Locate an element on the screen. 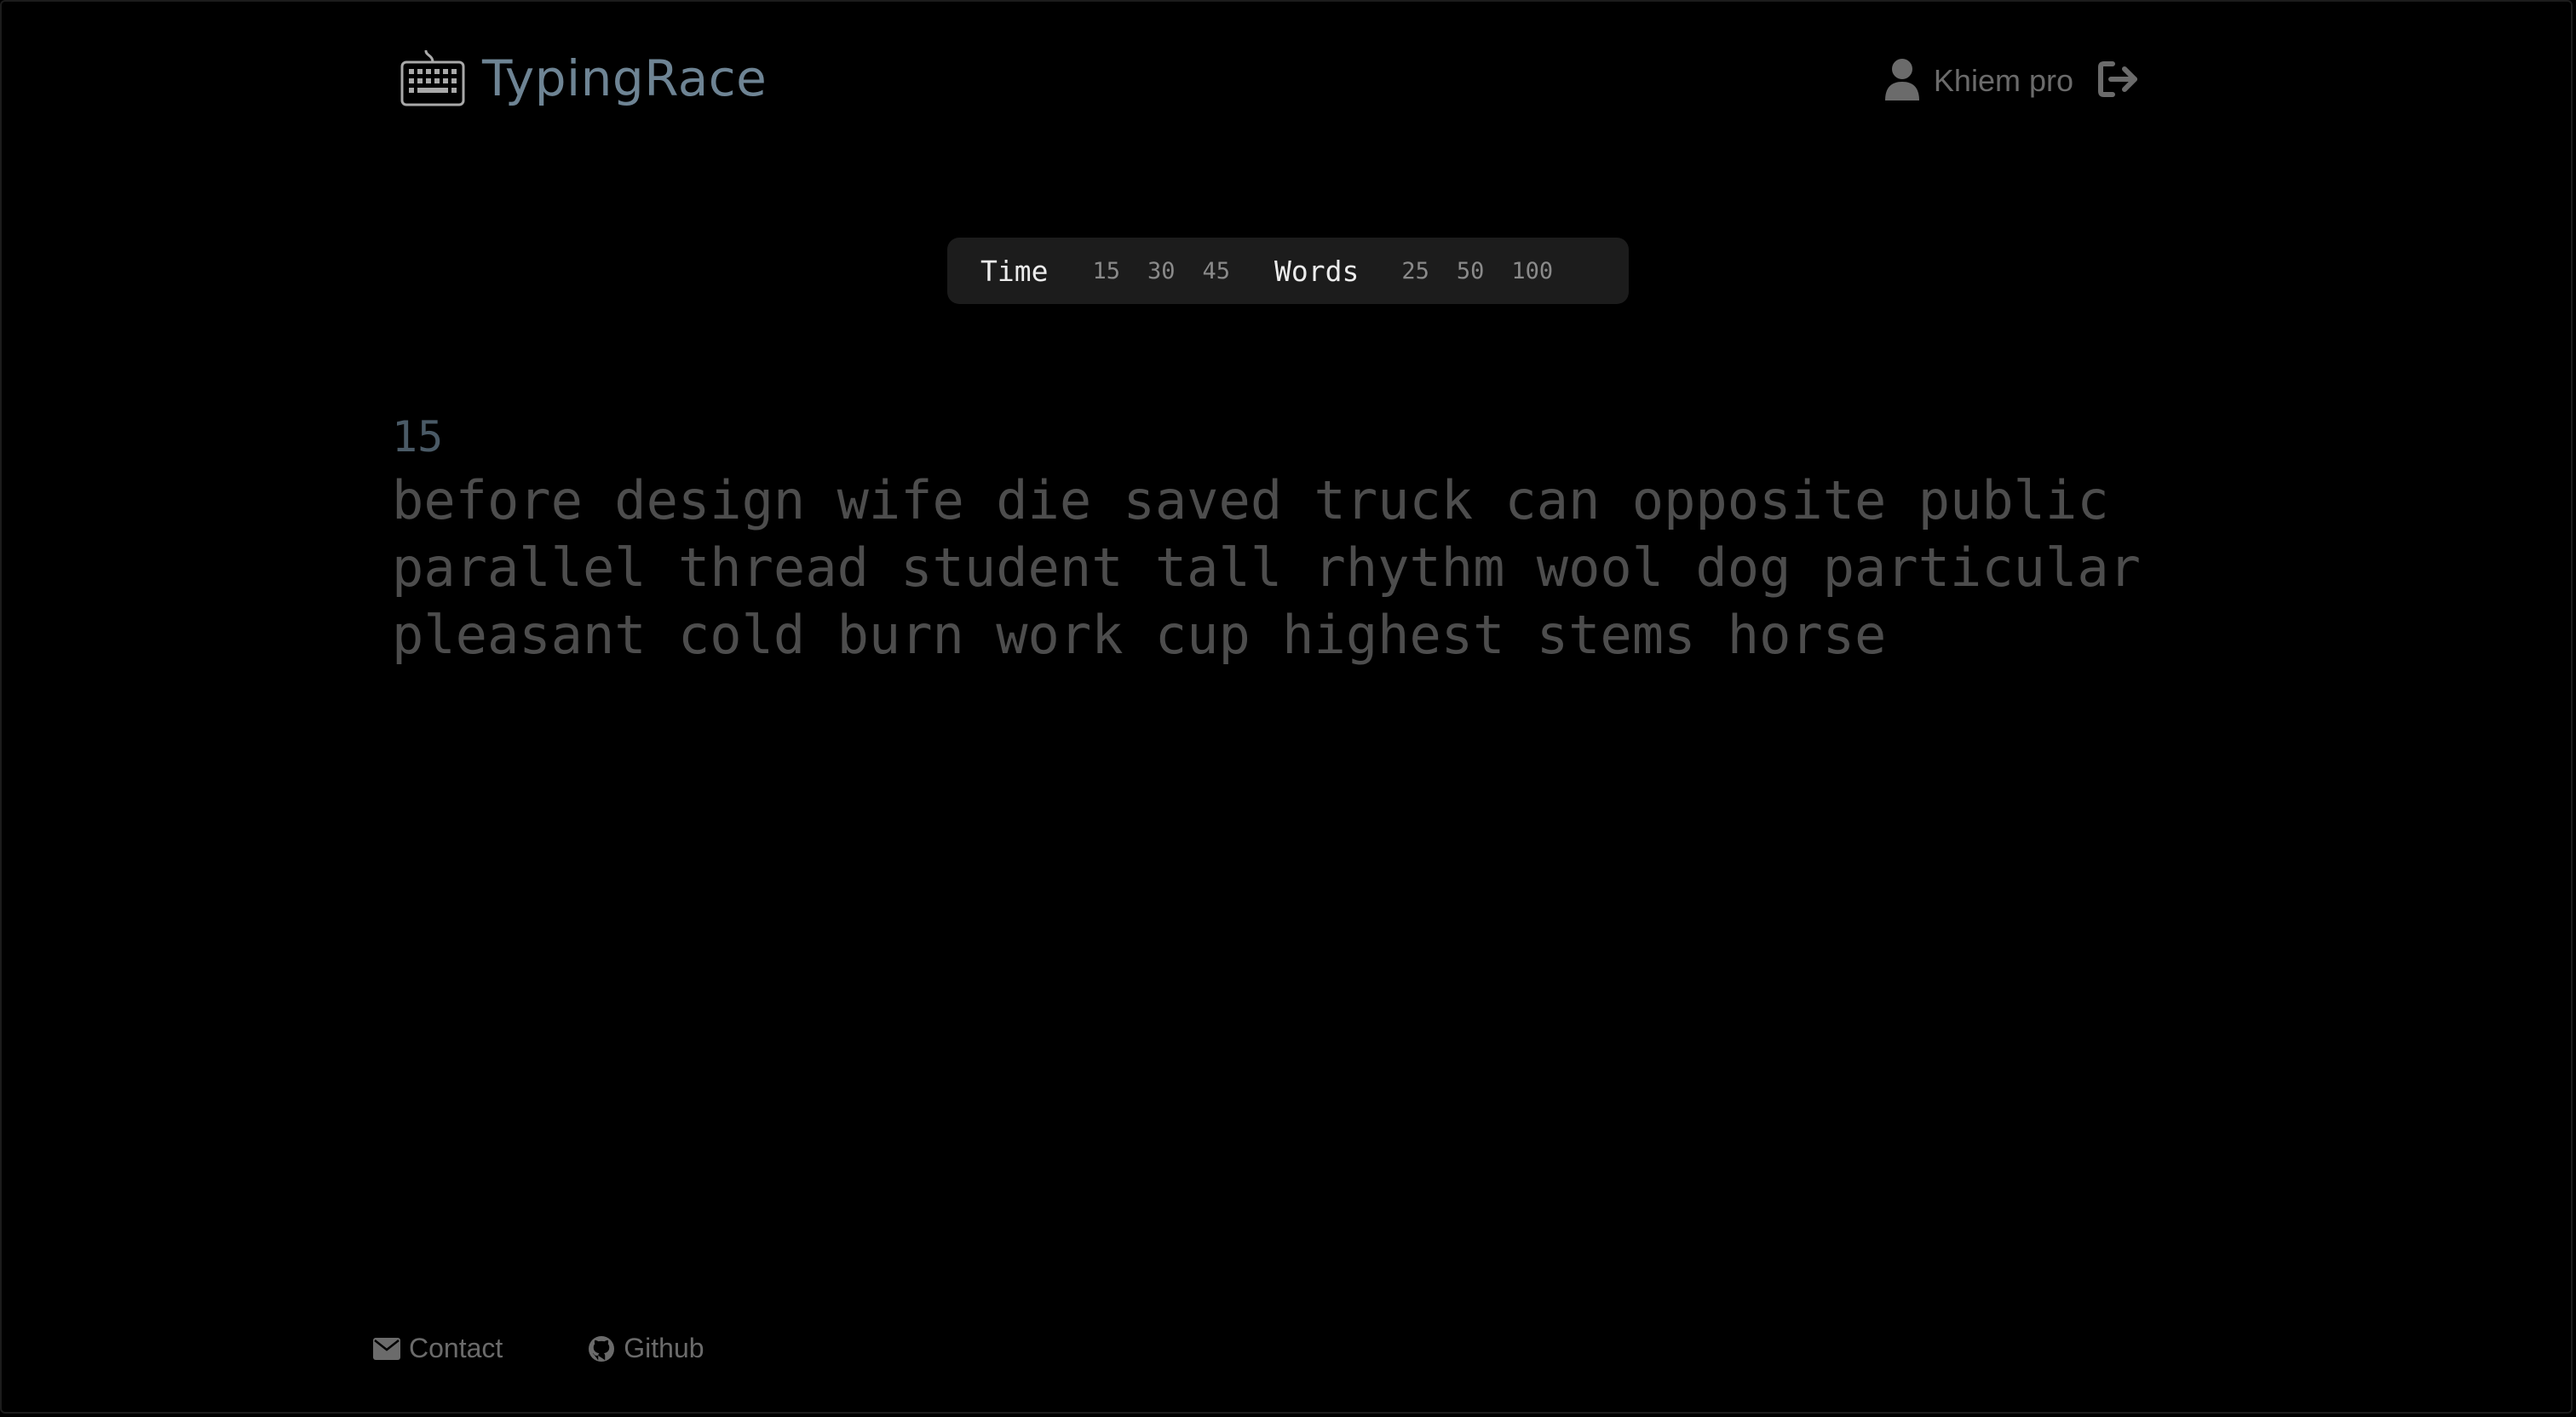  user-profile-button: Khiem pro is located at coordinates (1979, 81).